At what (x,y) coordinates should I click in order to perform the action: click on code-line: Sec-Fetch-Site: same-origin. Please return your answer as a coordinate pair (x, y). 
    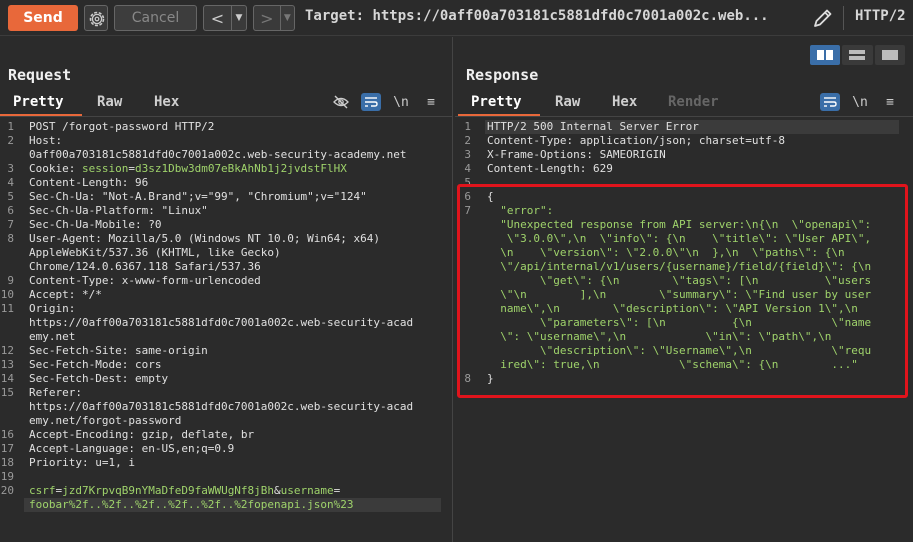
    Looking at the image, I should click on (118, 351).